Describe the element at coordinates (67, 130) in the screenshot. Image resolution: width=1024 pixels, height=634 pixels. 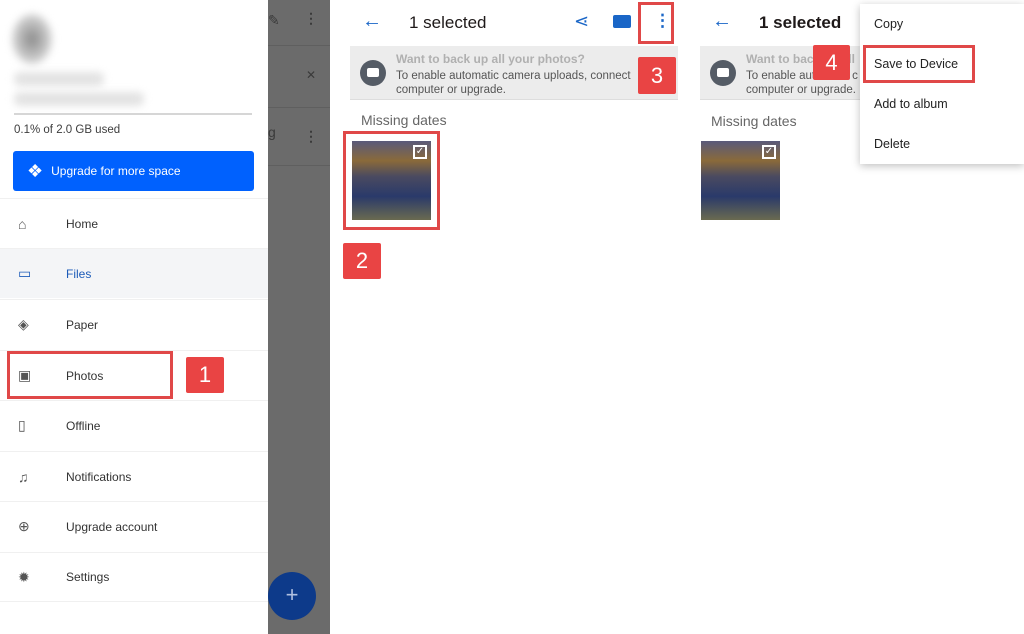
I see `storage-text: 0.1% of 2.0 GB used` at that location.